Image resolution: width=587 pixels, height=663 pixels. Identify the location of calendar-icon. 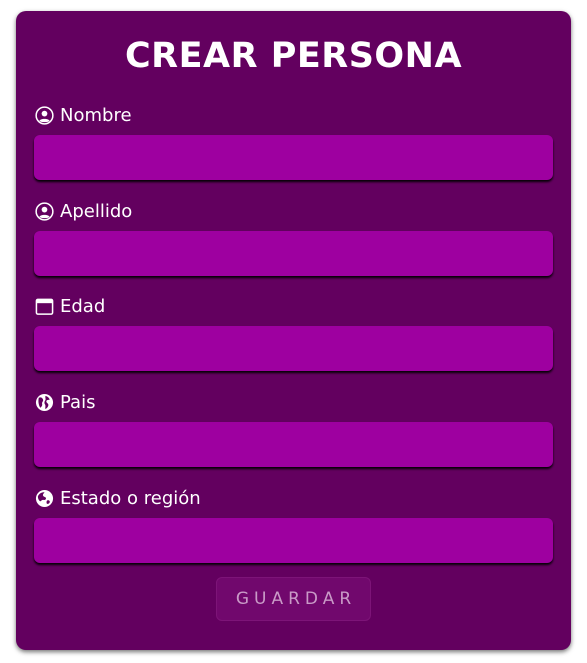
(44, 306).